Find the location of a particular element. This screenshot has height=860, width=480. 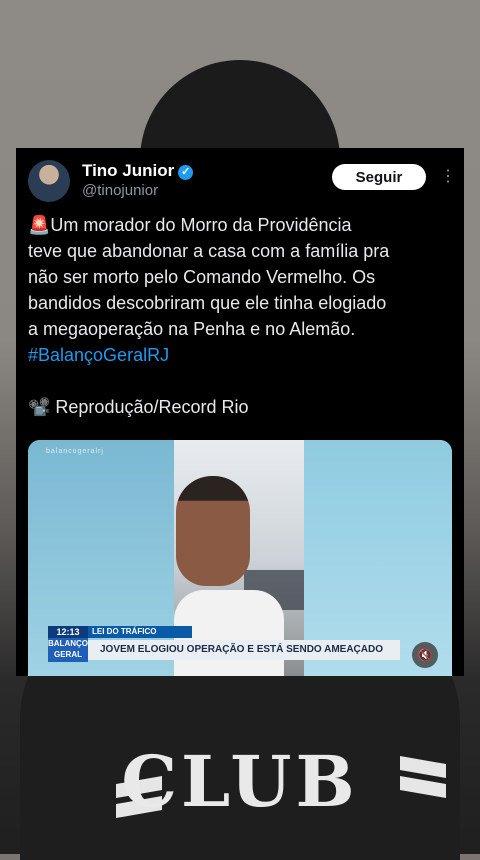

author-name: Tino Junior ✓ is located at coordinates (138, 171).